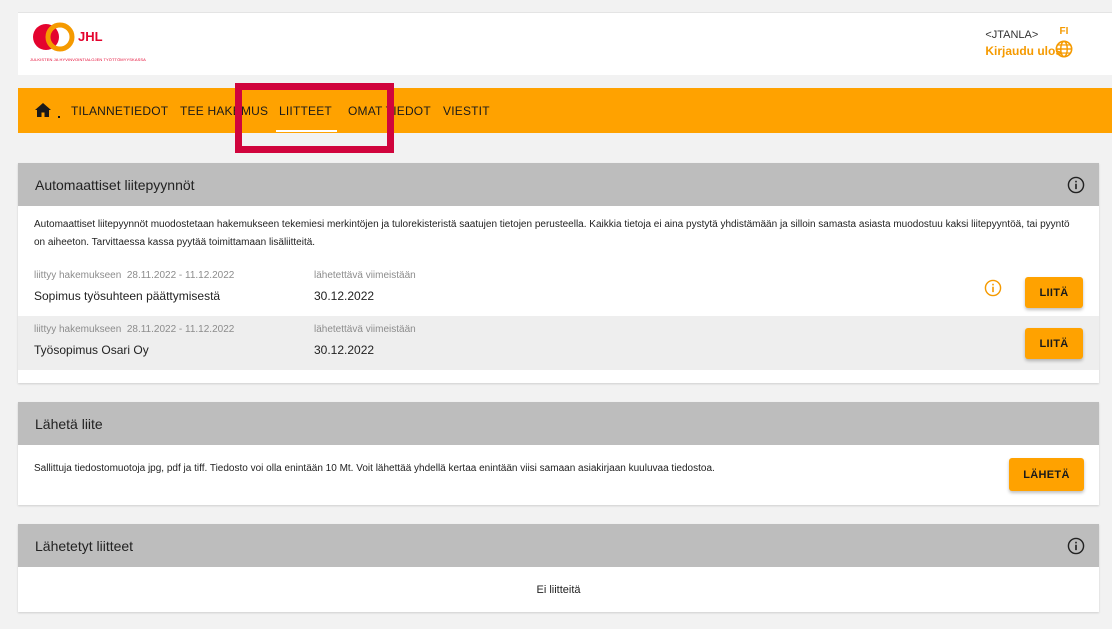  I want to click on request-name: Työsopimus Osari Oy, so click(91, 350).